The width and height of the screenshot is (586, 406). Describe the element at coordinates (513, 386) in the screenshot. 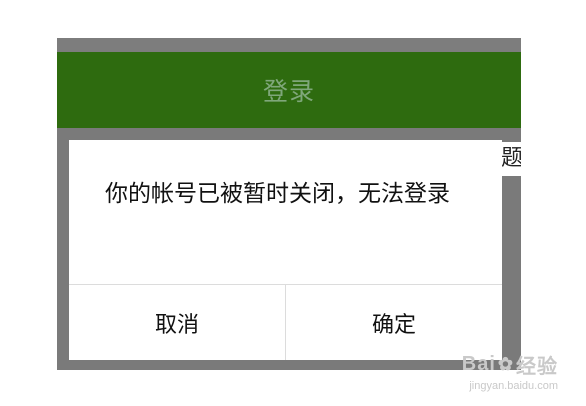

I see `watermark-url: jingyan.baidu.com` at that location.